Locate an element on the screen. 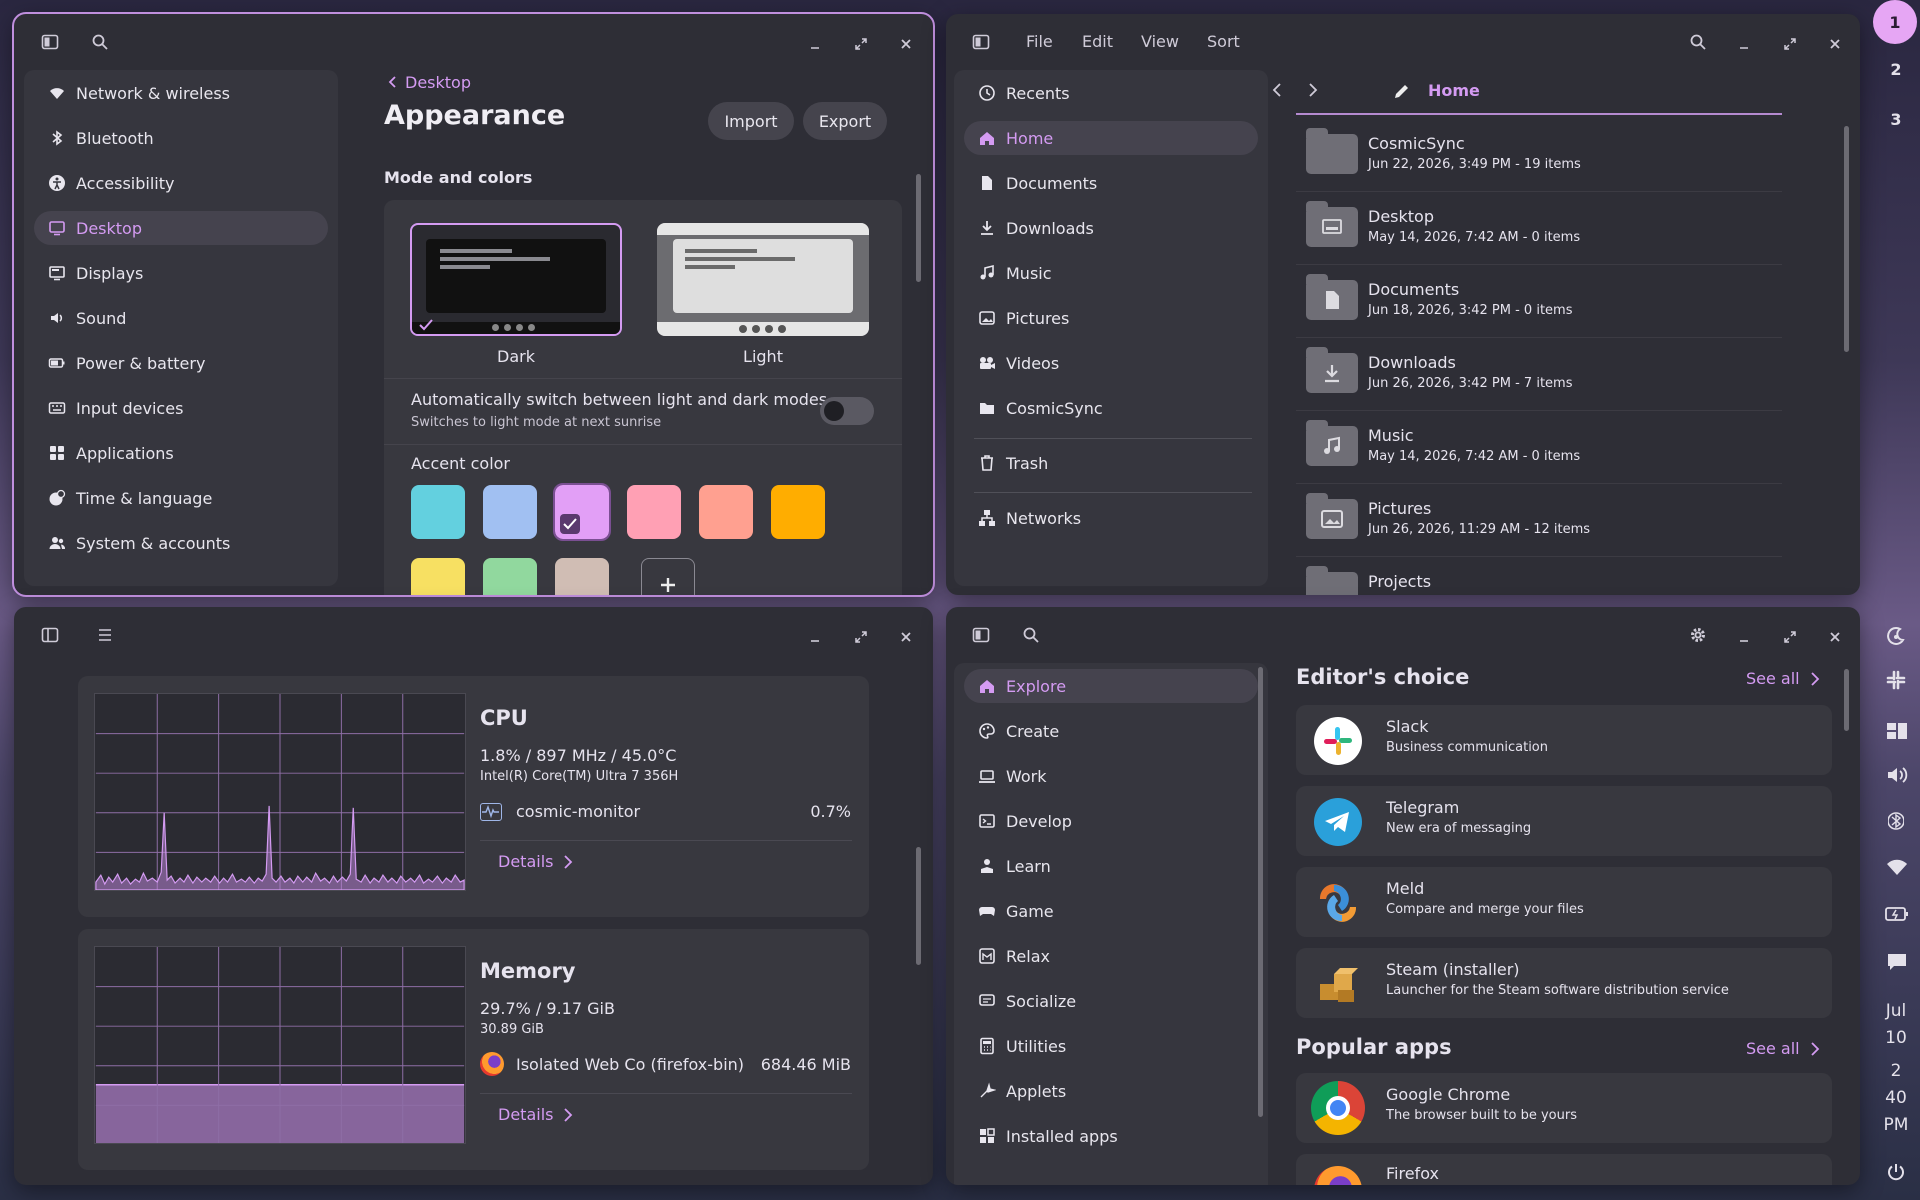 The width and height of the screenshot is (1920, 1200). sidebar-item-networks: Networks is located at coordinates (1111, 518).